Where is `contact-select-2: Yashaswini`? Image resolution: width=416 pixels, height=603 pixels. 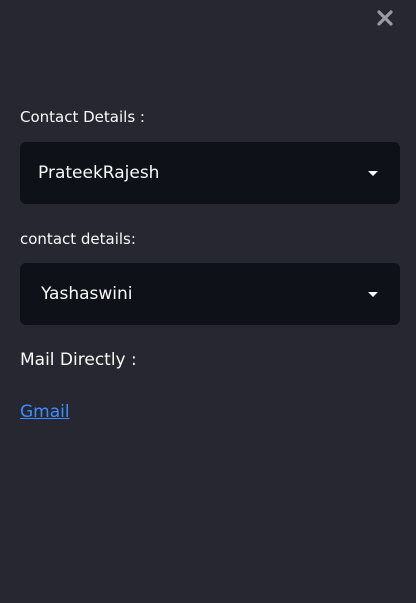
contact-select-2: Yashaswini is located at coordinates (210, 294).